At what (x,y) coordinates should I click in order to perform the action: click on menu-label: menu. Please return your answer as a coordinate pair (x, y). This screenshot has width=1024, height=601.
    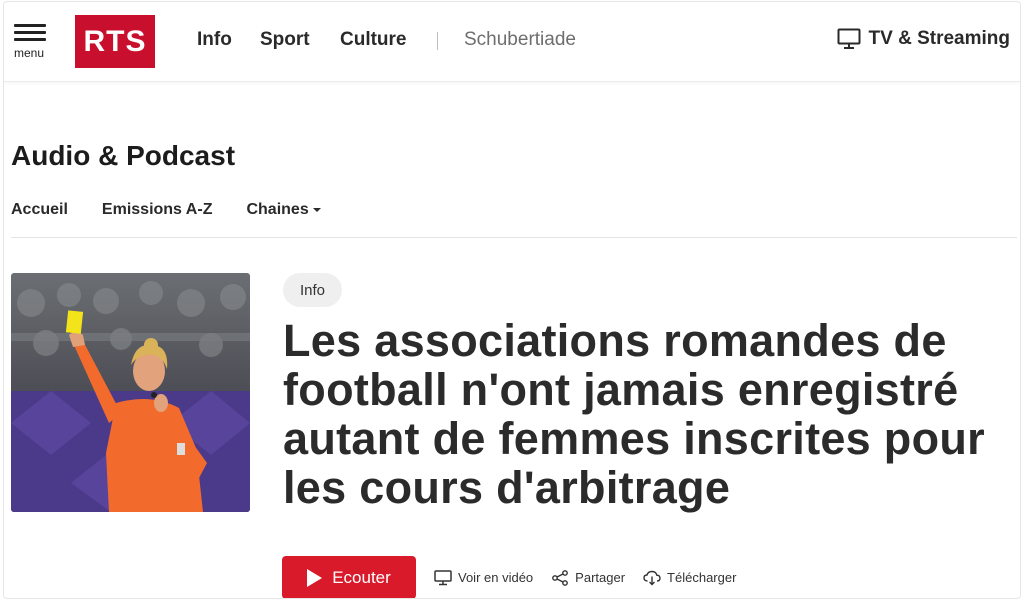
    Looking at the image, I should click on (29, 53).